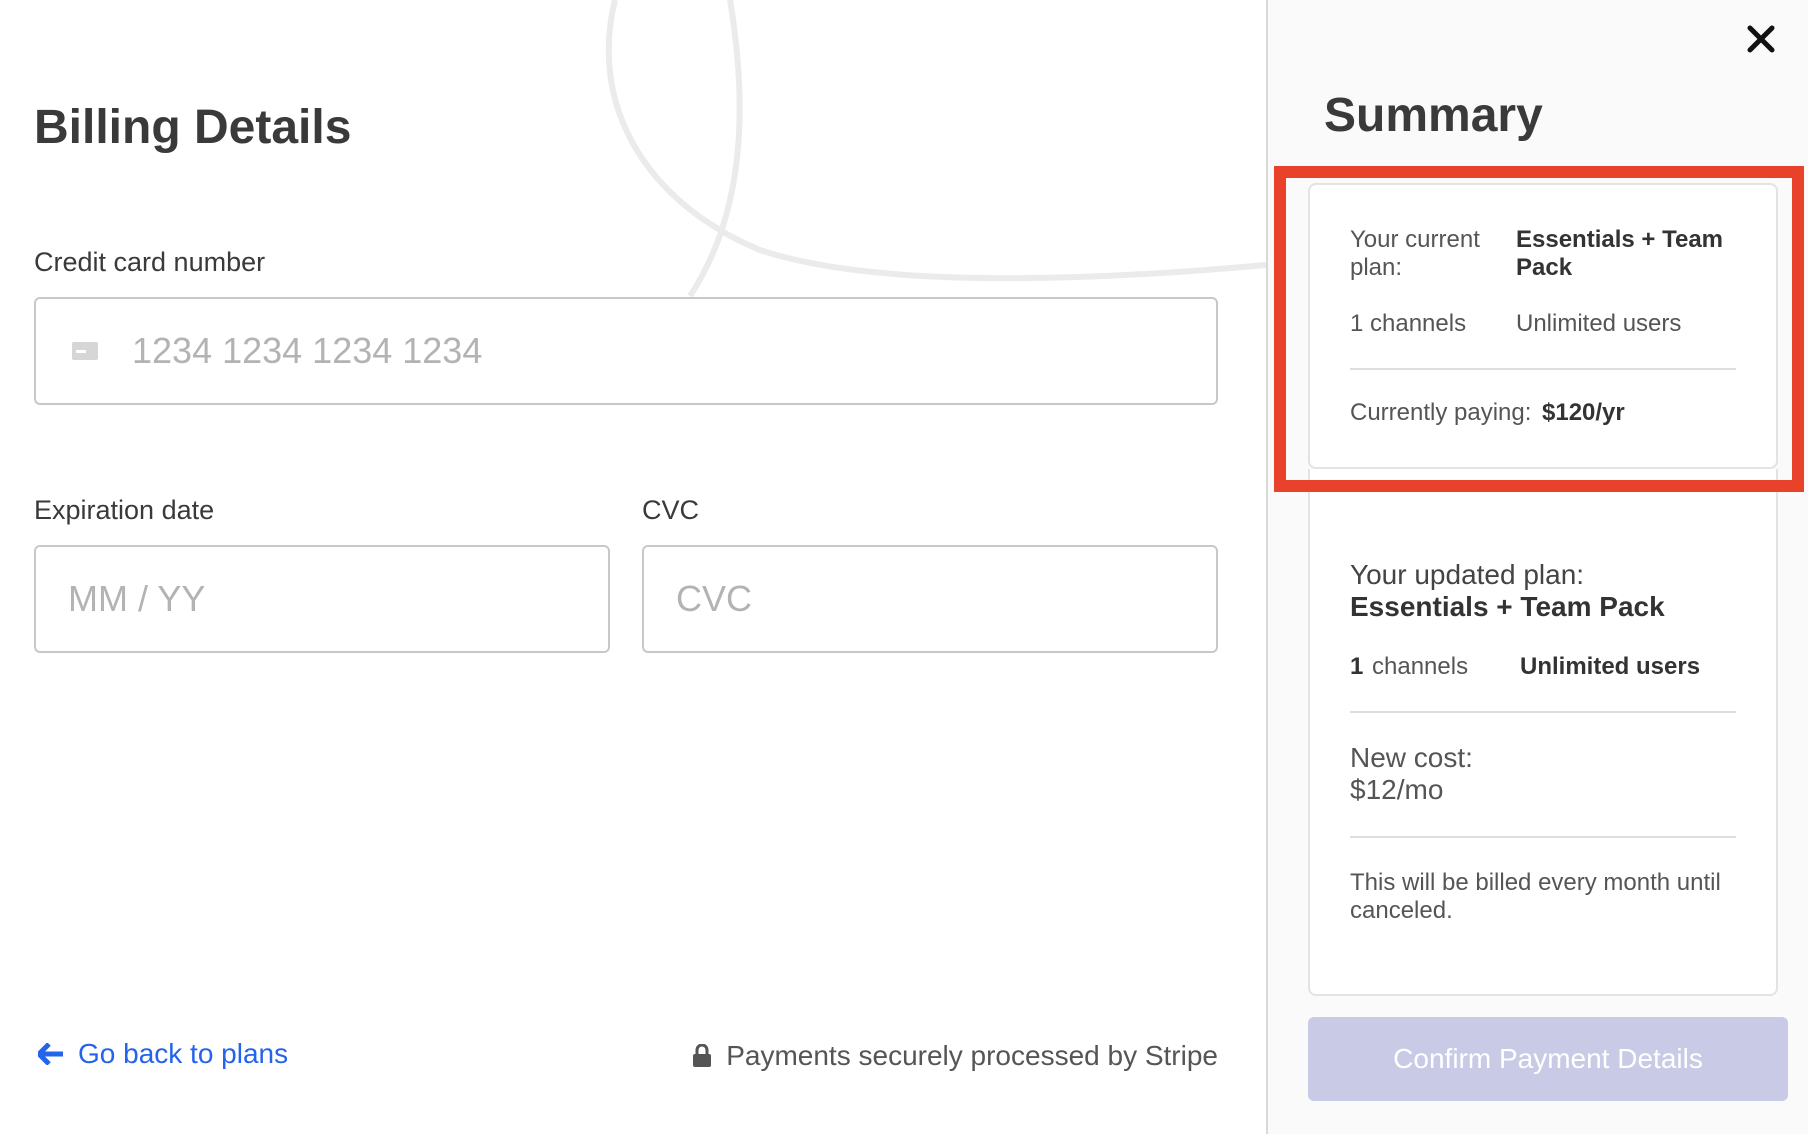 This screenshot has height=1134, width=1808. Describe the element at coordinates (671, 510) in the screenshot. I see `cvc-label: CVC` at that location.